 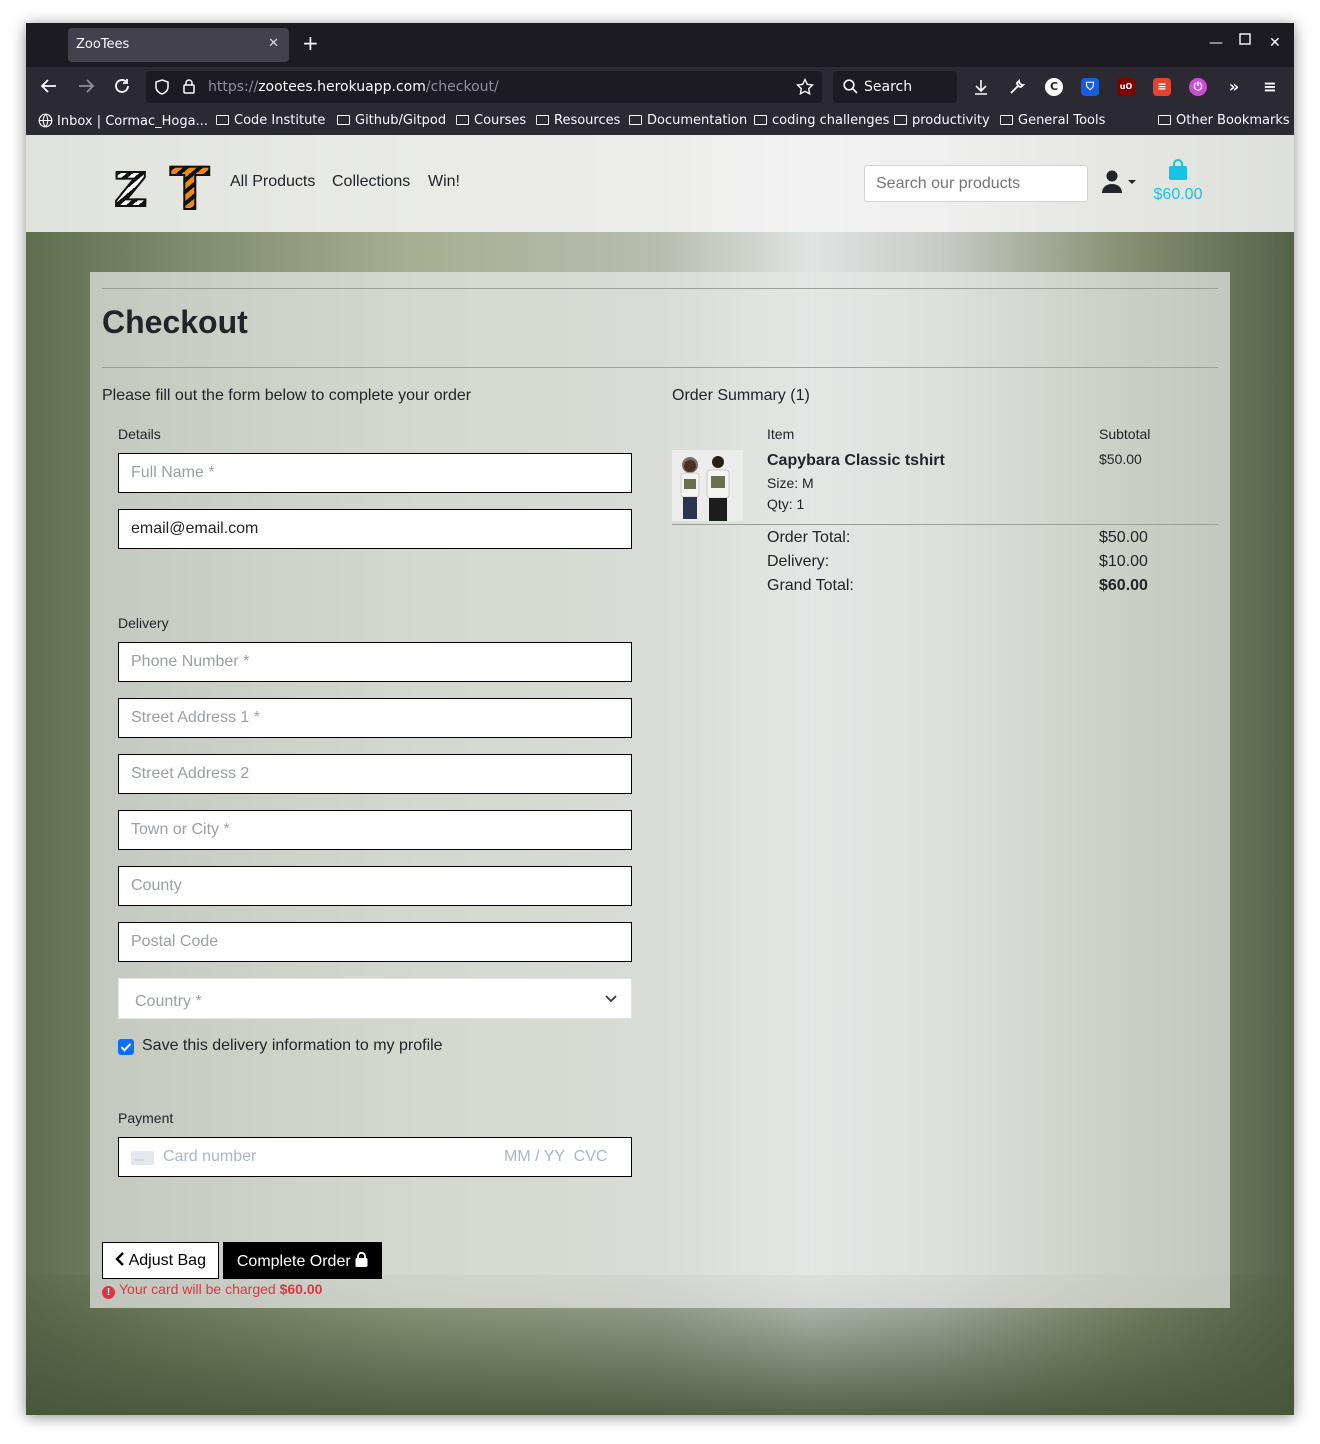 What do you see at coordinates (741, 395) in the screenshot?
I see `order-summary-title: Order Summary (1)` at bounding box center [741, 395].